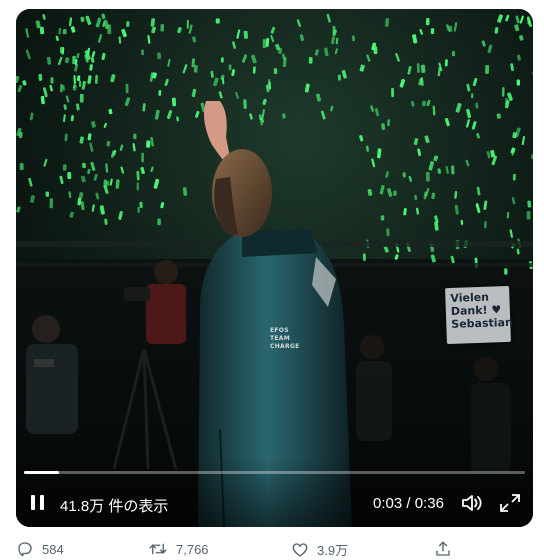  I want to click on reply-count: 584, so click(53, 549).